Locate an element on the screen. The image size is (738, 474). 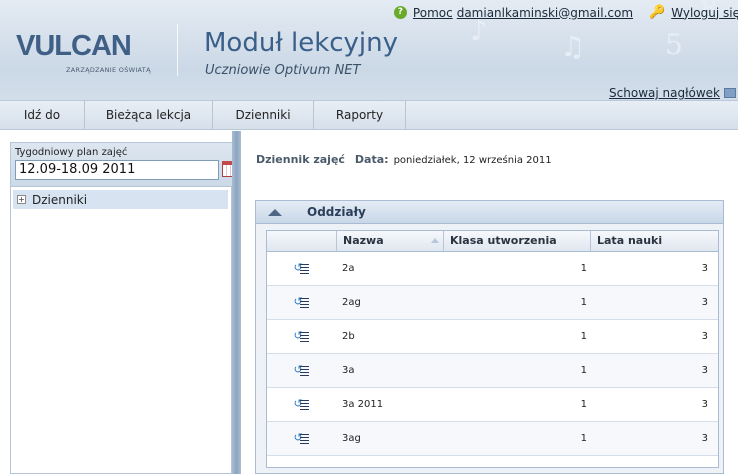
week-plan-box: Tygodniowy plan zajęć 12.09-18.09 2011 is located at coordinates (124, 164).